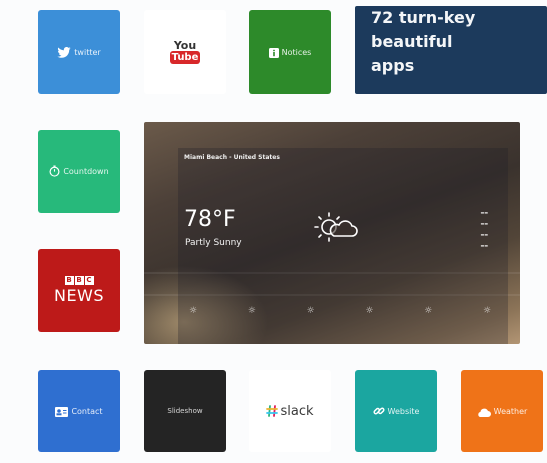 The width and height of the screenshot is (547, 463). I want to click on slack-hash-icon, so click(272, 411).